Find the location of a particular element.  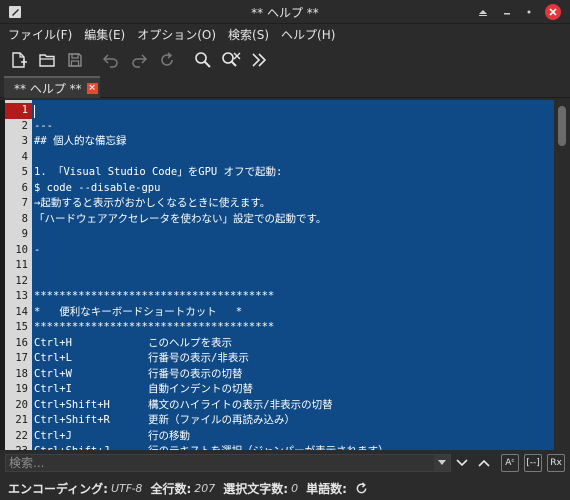

search-history-dropdown is located at coordinates (442, 463).